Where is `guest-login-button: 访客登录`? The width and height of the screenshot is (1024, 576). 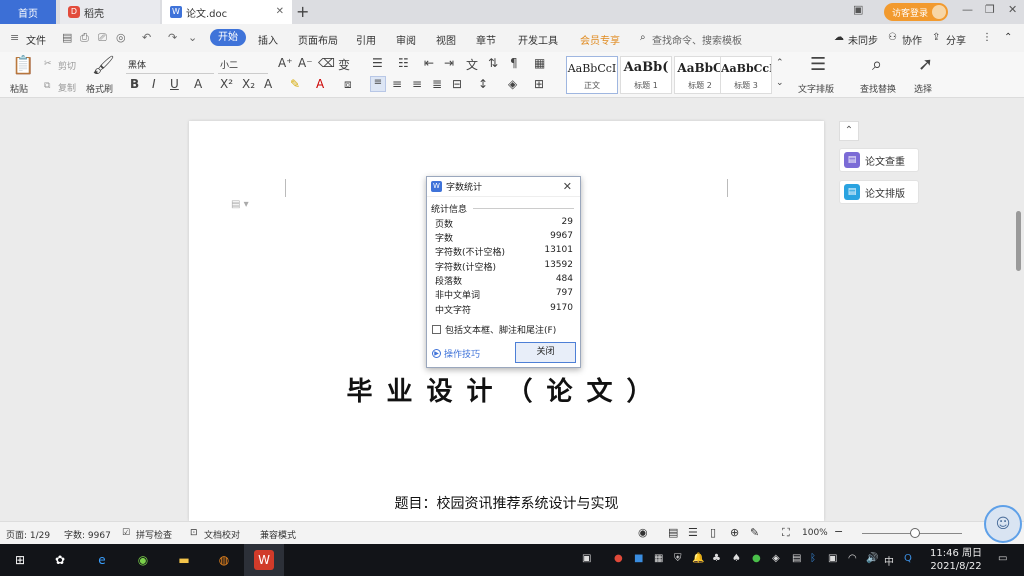
guest-login-button: 访客登录 is located at coordinates (916, 12).